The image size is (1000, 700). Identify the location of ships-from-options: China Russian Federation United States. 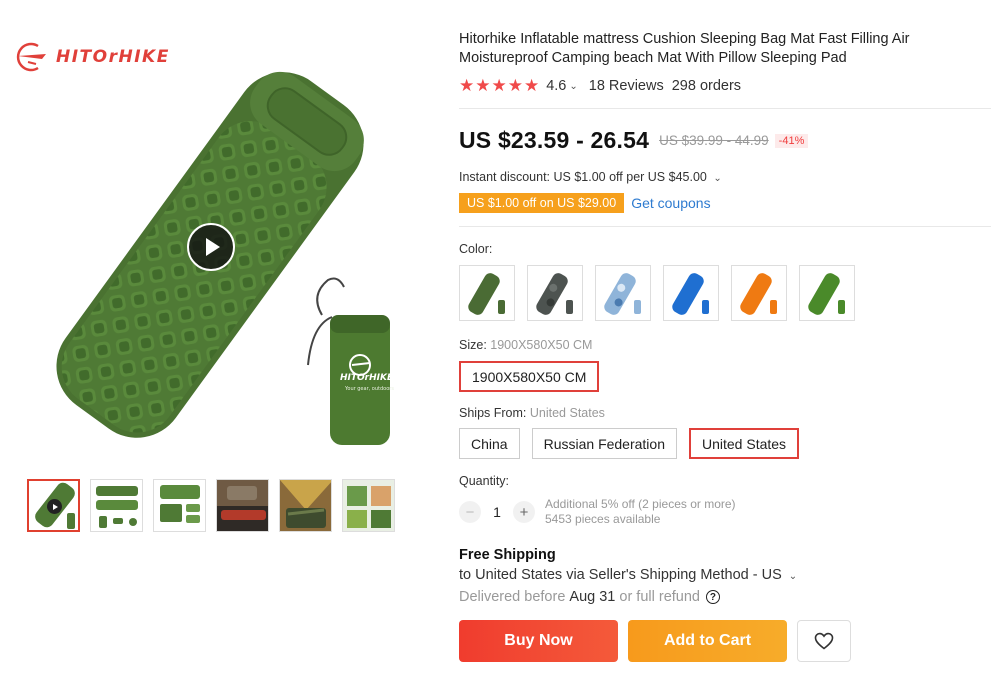
(727, 443).